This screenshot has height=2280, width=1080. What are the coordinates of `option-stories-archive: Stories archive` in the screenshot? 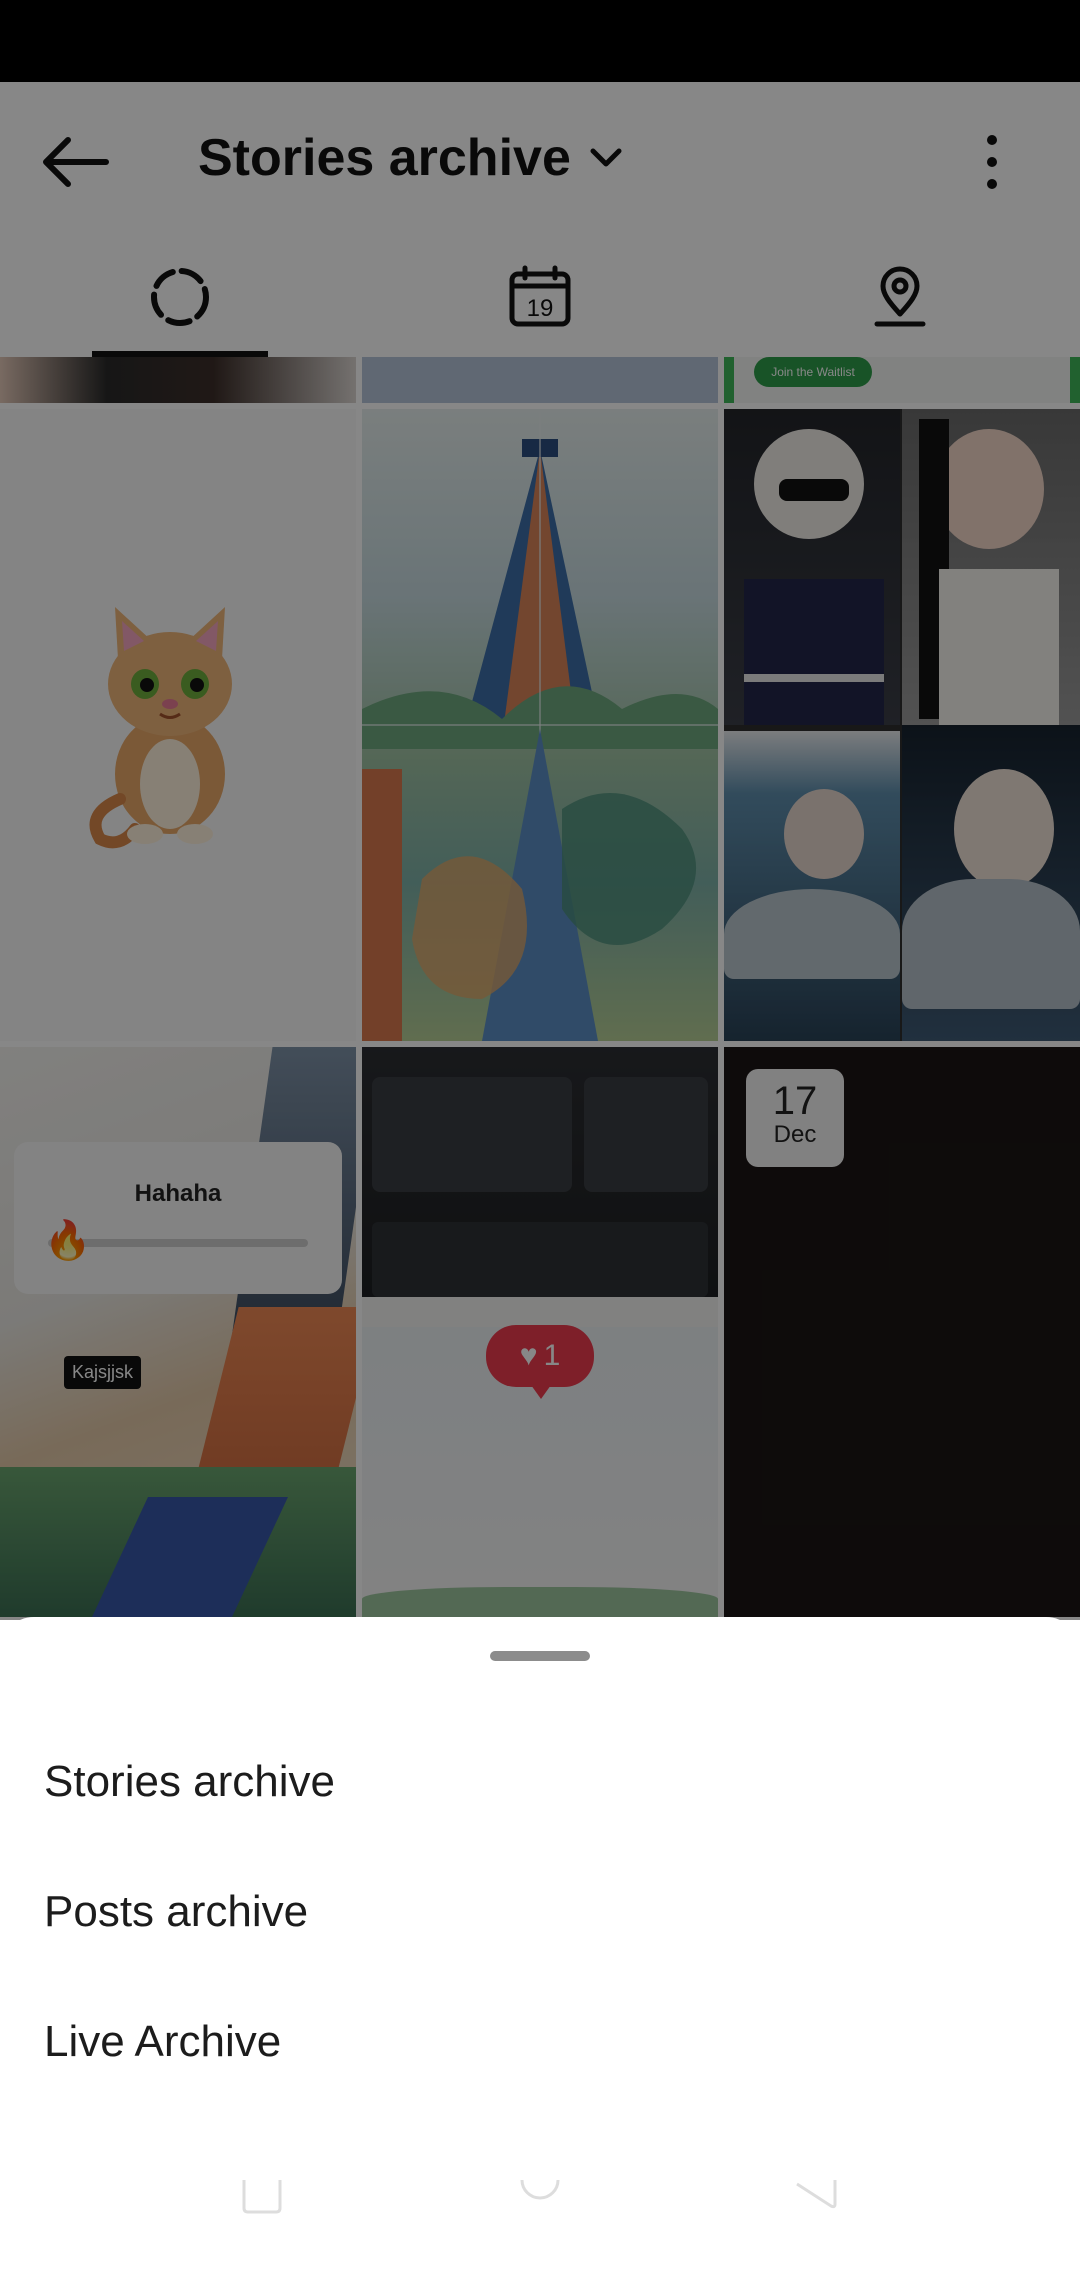 It's located at (189, 1782).